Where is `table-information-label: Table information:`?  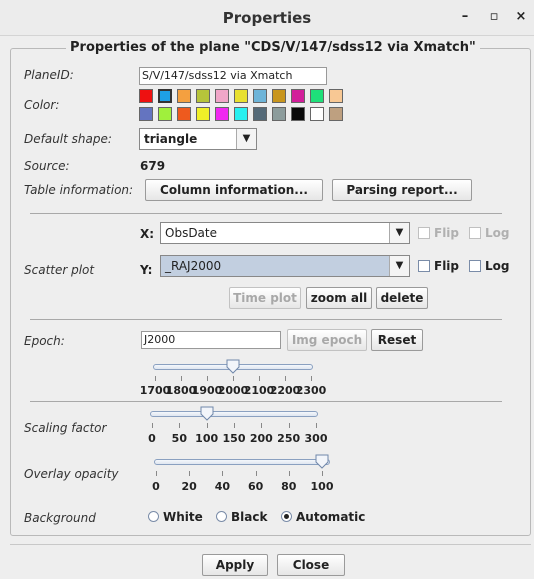 table-information-label: Table information: is located at coordinates (79, 190).